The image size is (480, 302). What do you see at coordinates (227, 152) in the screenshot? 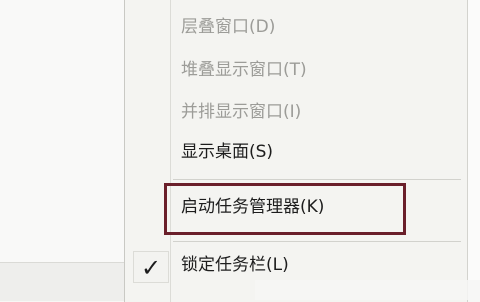
I see `menu-item-show-desktop: 显示桌面(S)` at bounding box center [227, 152].